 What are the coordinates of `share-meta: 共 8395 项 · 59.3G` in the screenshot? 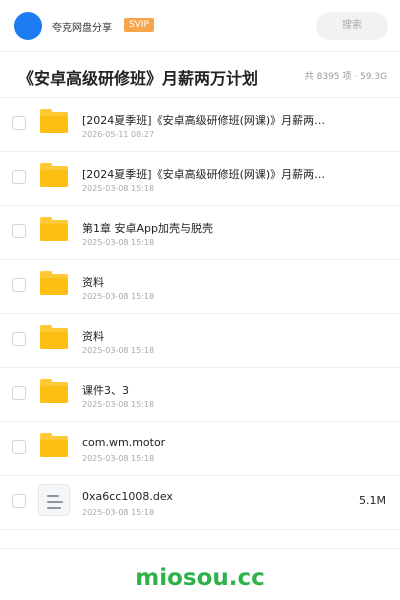 It's located at (345, 77).